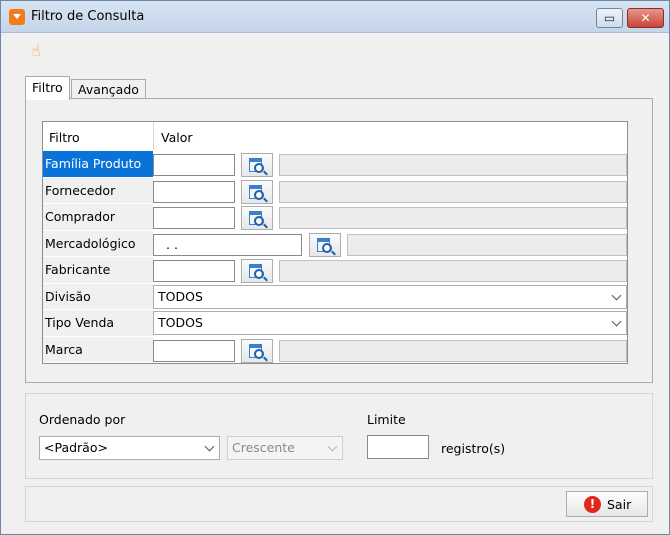 Image resolution: width=670 pixels, height=535 pixels. I want to click on filter-row-marca: Marca, so click(335, 349).